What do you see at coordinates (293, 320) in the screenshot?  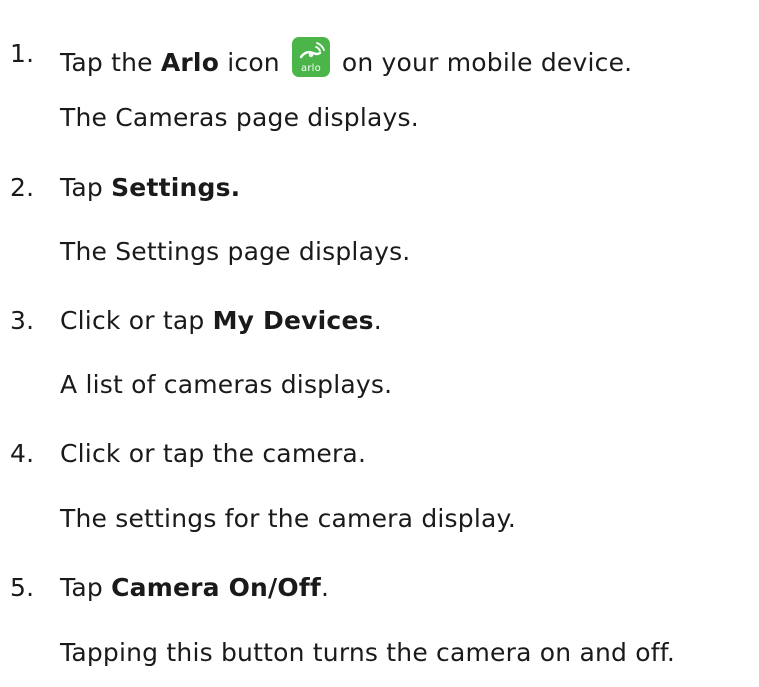 I see `step-3-bold: My Devices` at bounding box center [293, 320].